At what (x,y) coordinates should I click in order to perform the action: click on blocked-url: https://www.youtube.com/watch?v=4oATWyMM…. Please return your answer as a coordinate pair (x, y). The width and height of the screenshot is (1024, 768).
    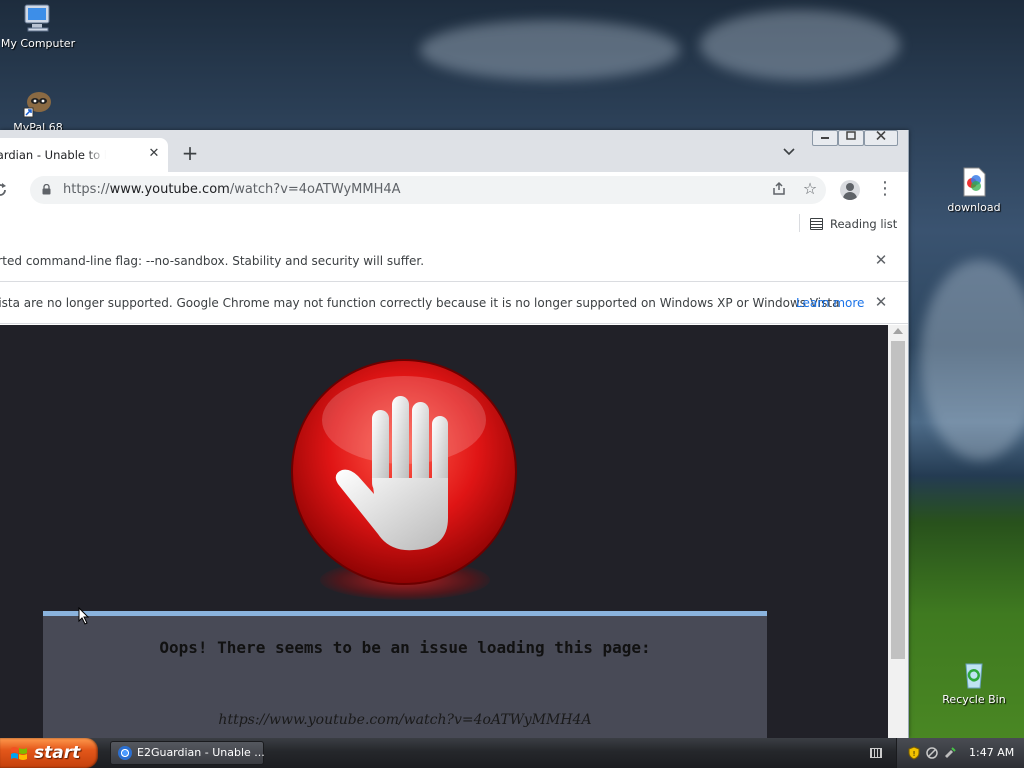
    Looking at the image, I should click on (405, 720).